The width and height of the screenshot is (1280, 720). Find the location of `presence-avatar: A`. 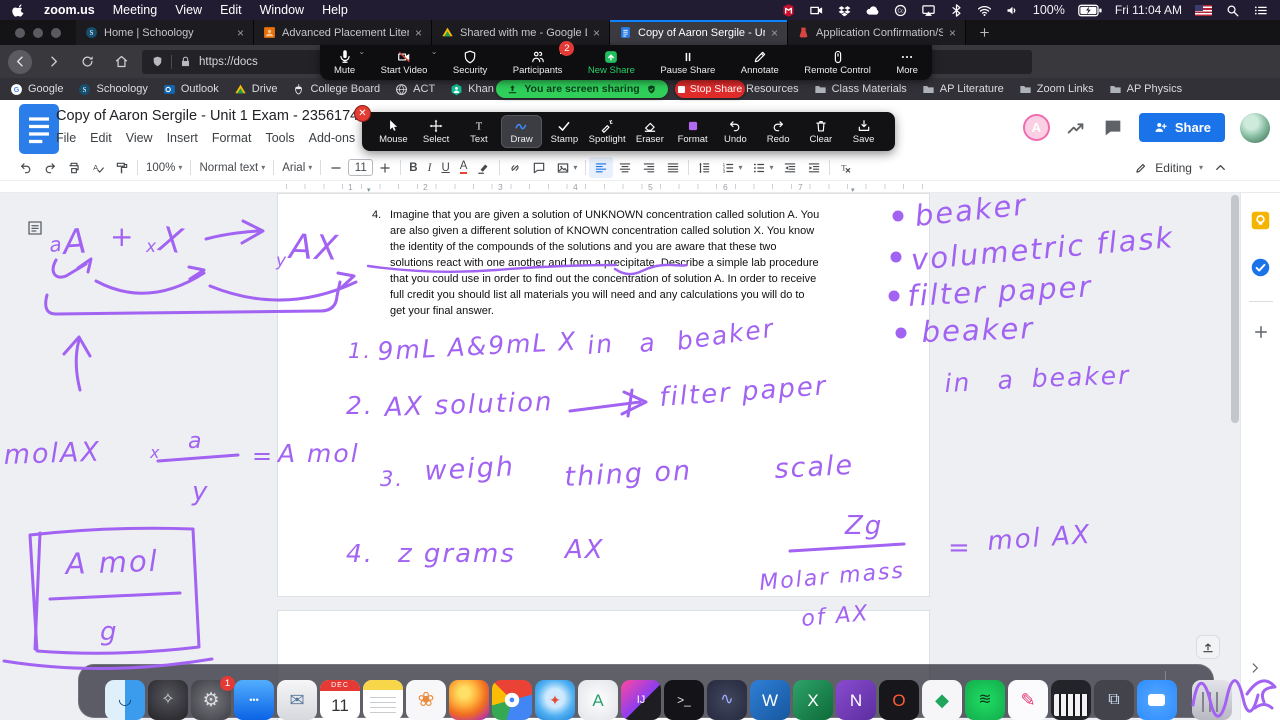

presence-avatar: A is located at coordinates (1036, 127).